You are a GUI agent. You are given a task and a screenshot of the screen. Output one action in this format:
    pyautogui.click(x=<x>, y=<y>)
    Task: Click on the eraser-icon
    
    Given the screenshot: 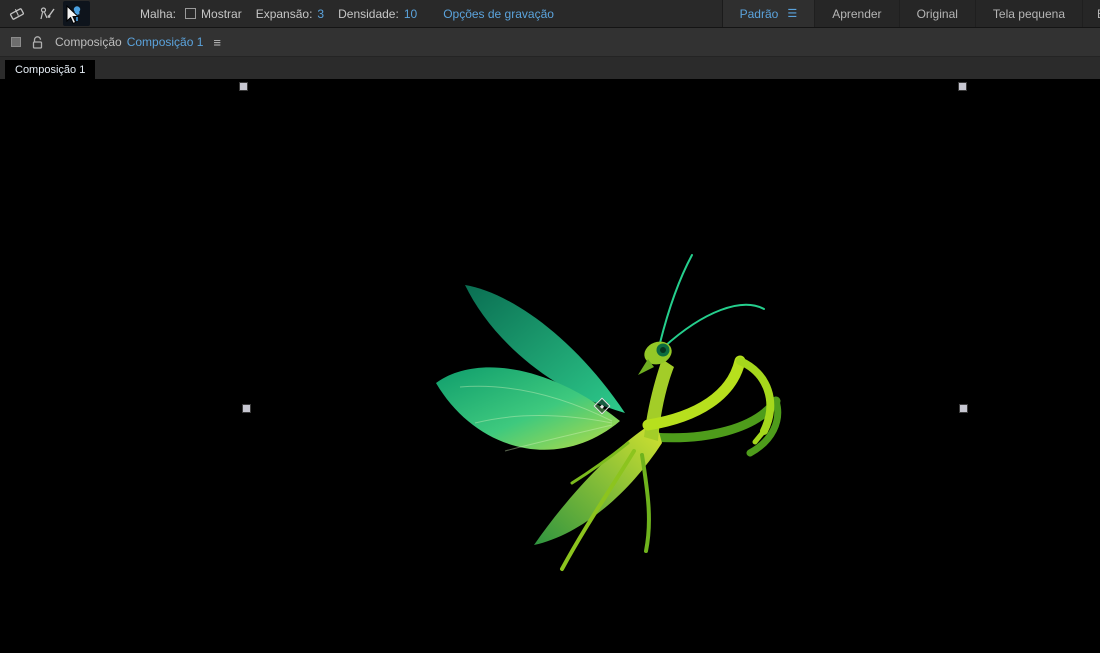 What is the action you would take?
    pyautogui.click(x=16, y=13)
    